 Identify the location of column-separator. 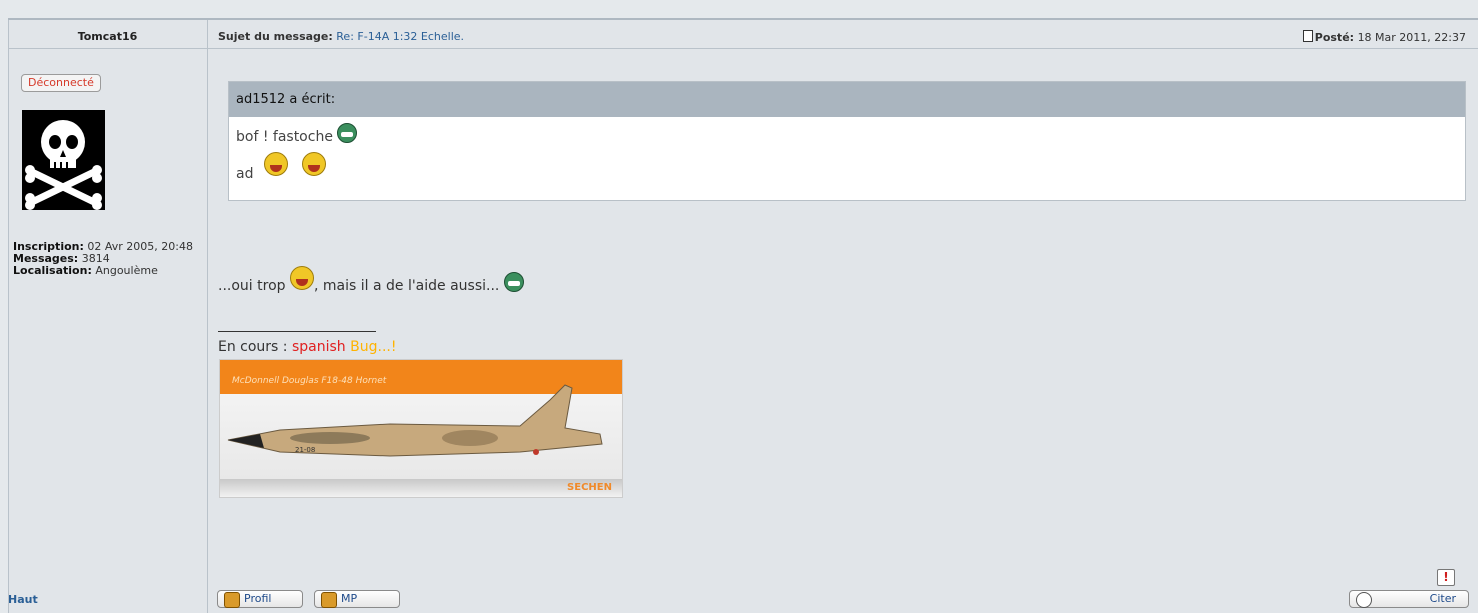
(207, 316).